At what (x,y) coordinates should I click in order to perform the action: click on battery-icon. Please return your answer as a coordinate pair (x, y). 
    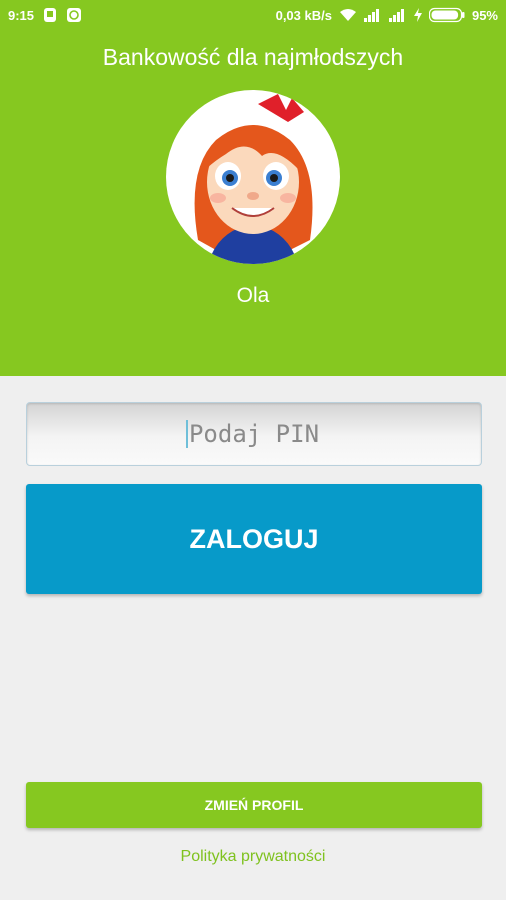
    Looking at the image, I should click on (446, 15).